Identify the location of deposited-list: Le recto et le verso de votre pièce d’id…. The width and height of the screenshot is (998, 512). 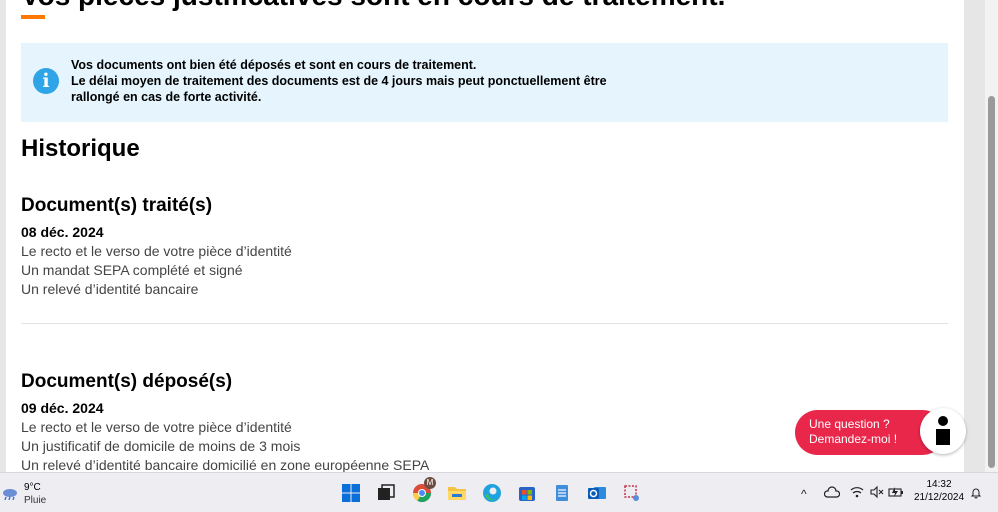
(225, 445).